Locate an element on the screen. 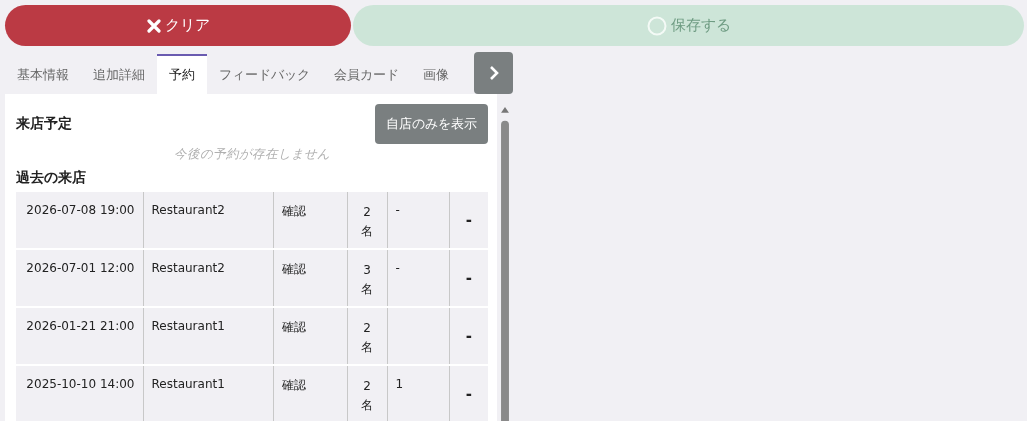  tab: 予約 is located at coordinates (182, 74).